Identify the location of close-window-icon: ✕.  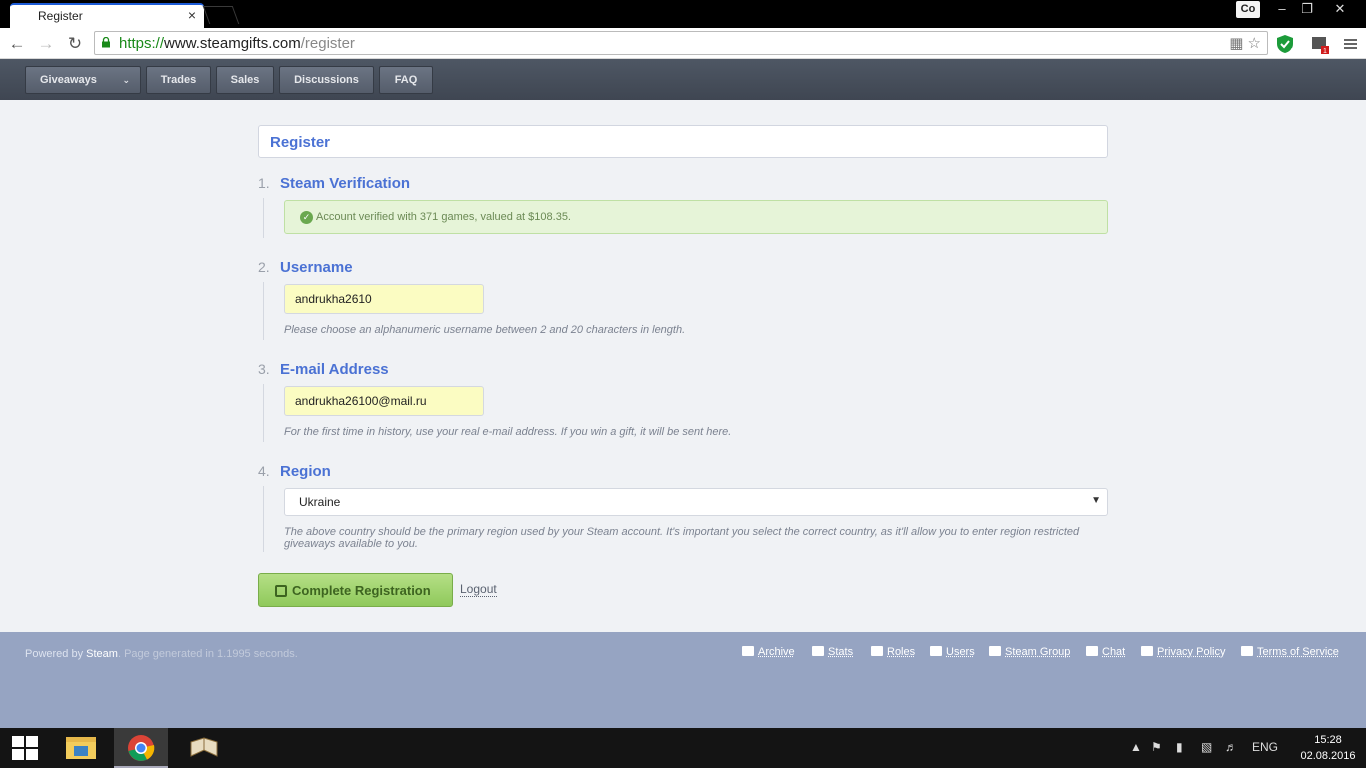
(1340, 9).